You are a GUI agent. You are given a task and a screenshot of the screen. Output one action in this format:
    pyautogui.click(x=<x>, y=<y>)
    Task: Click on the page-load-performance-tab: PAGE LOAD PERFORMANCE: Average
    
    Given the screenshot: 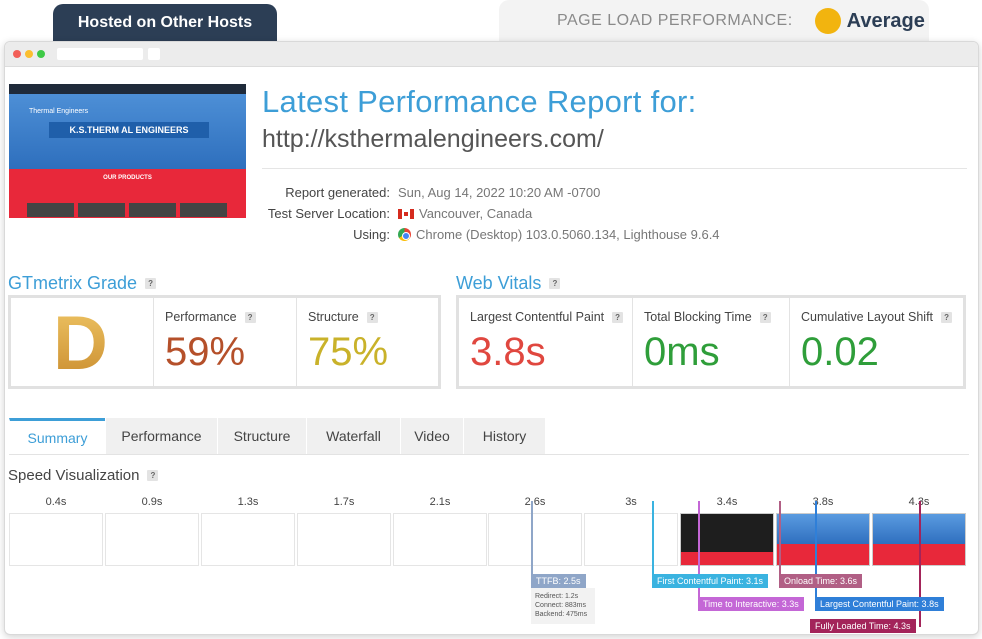 What is the action you would take?
    pyautogui.click(x=714, y=21)
    